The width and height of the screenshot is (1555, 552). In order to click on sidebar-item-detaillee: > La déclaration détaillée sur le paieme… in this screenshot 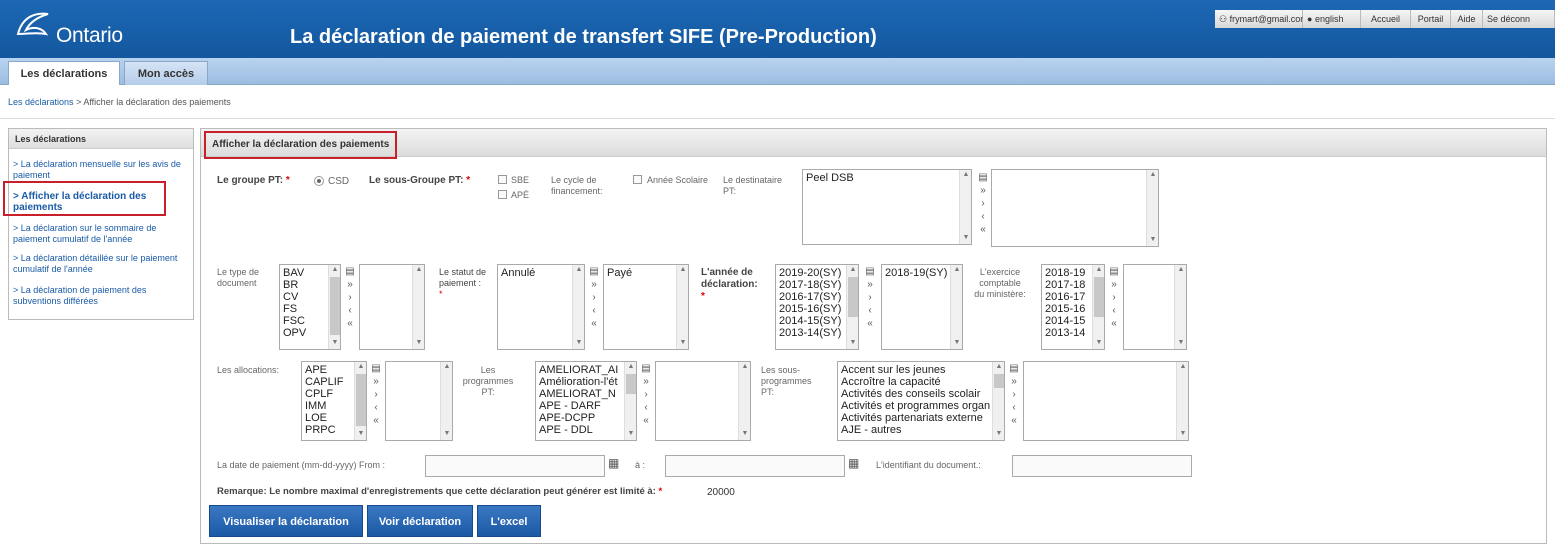, I will do `click(101, 264)`.